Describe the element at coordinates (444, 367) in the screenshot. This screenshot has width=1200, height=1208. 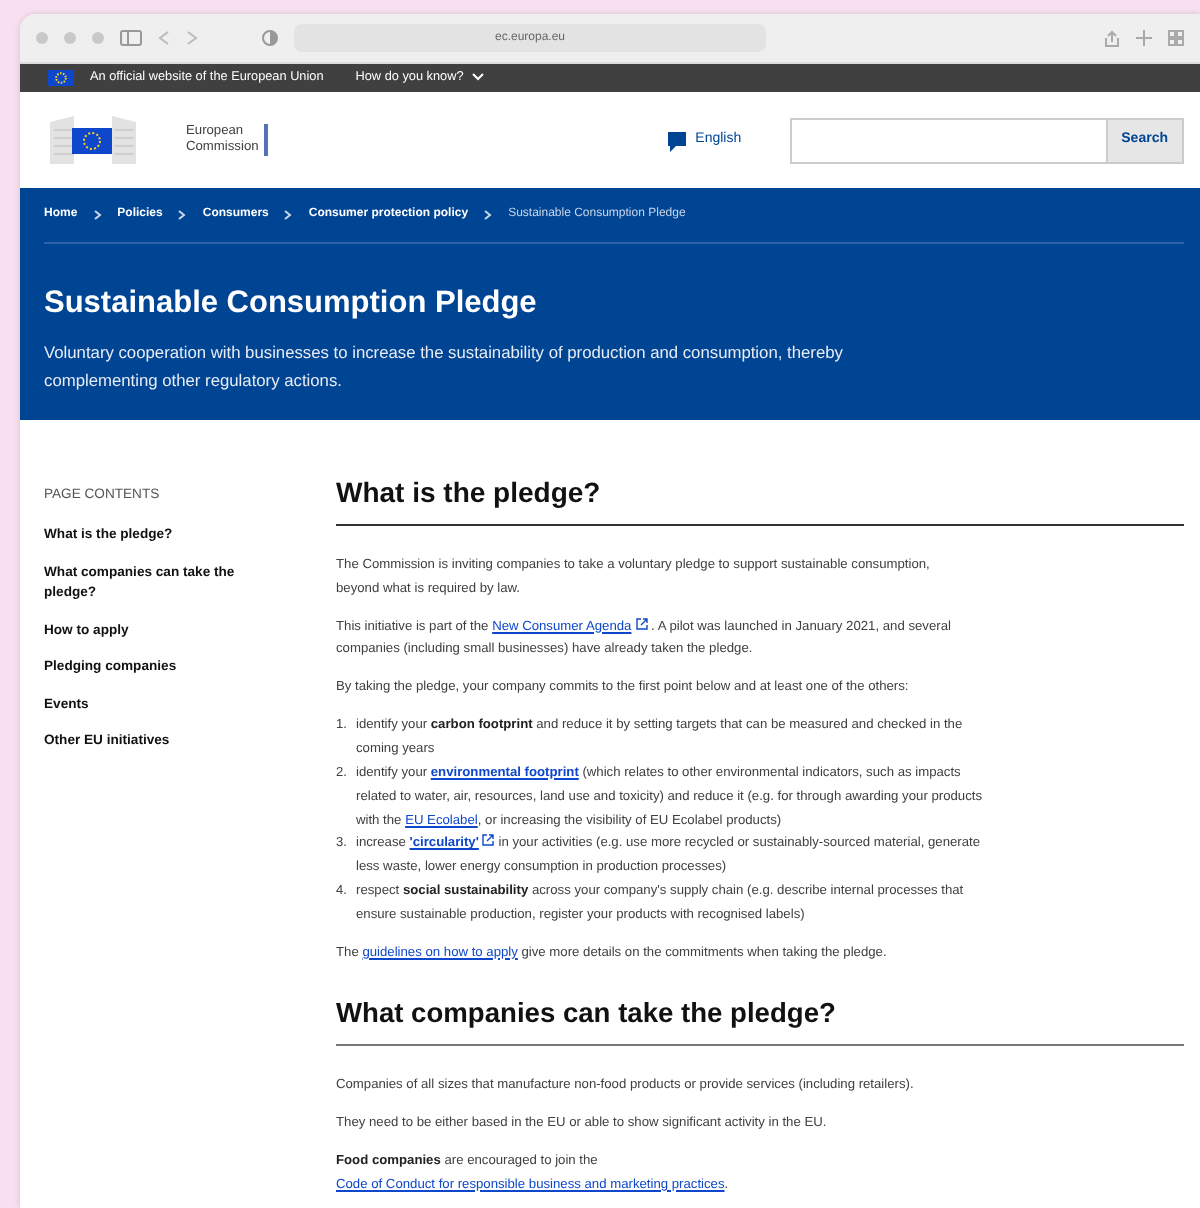
I see `page-subtitle: Voluntary cooperation with businesses to increase the sustainability of production and consumption, thereby complementing other regulatory actions.` at that location.